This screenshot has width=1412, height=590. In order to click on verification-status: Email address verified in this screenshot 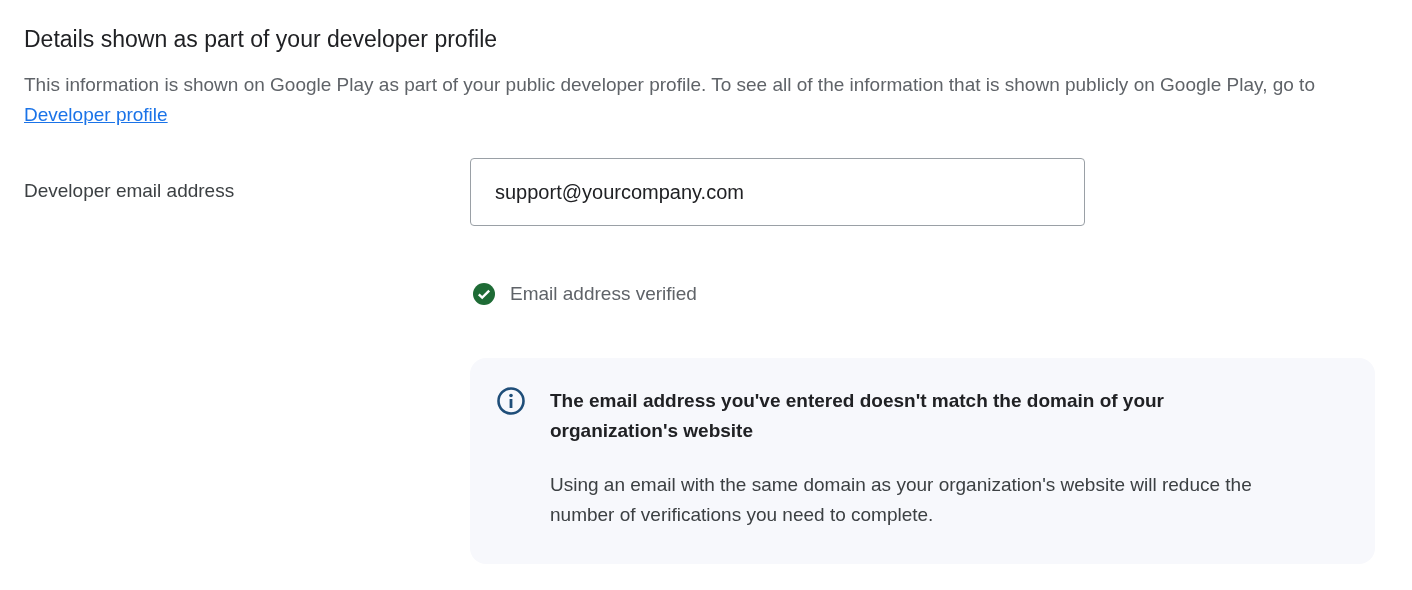, I will do `click(603, 294)`.